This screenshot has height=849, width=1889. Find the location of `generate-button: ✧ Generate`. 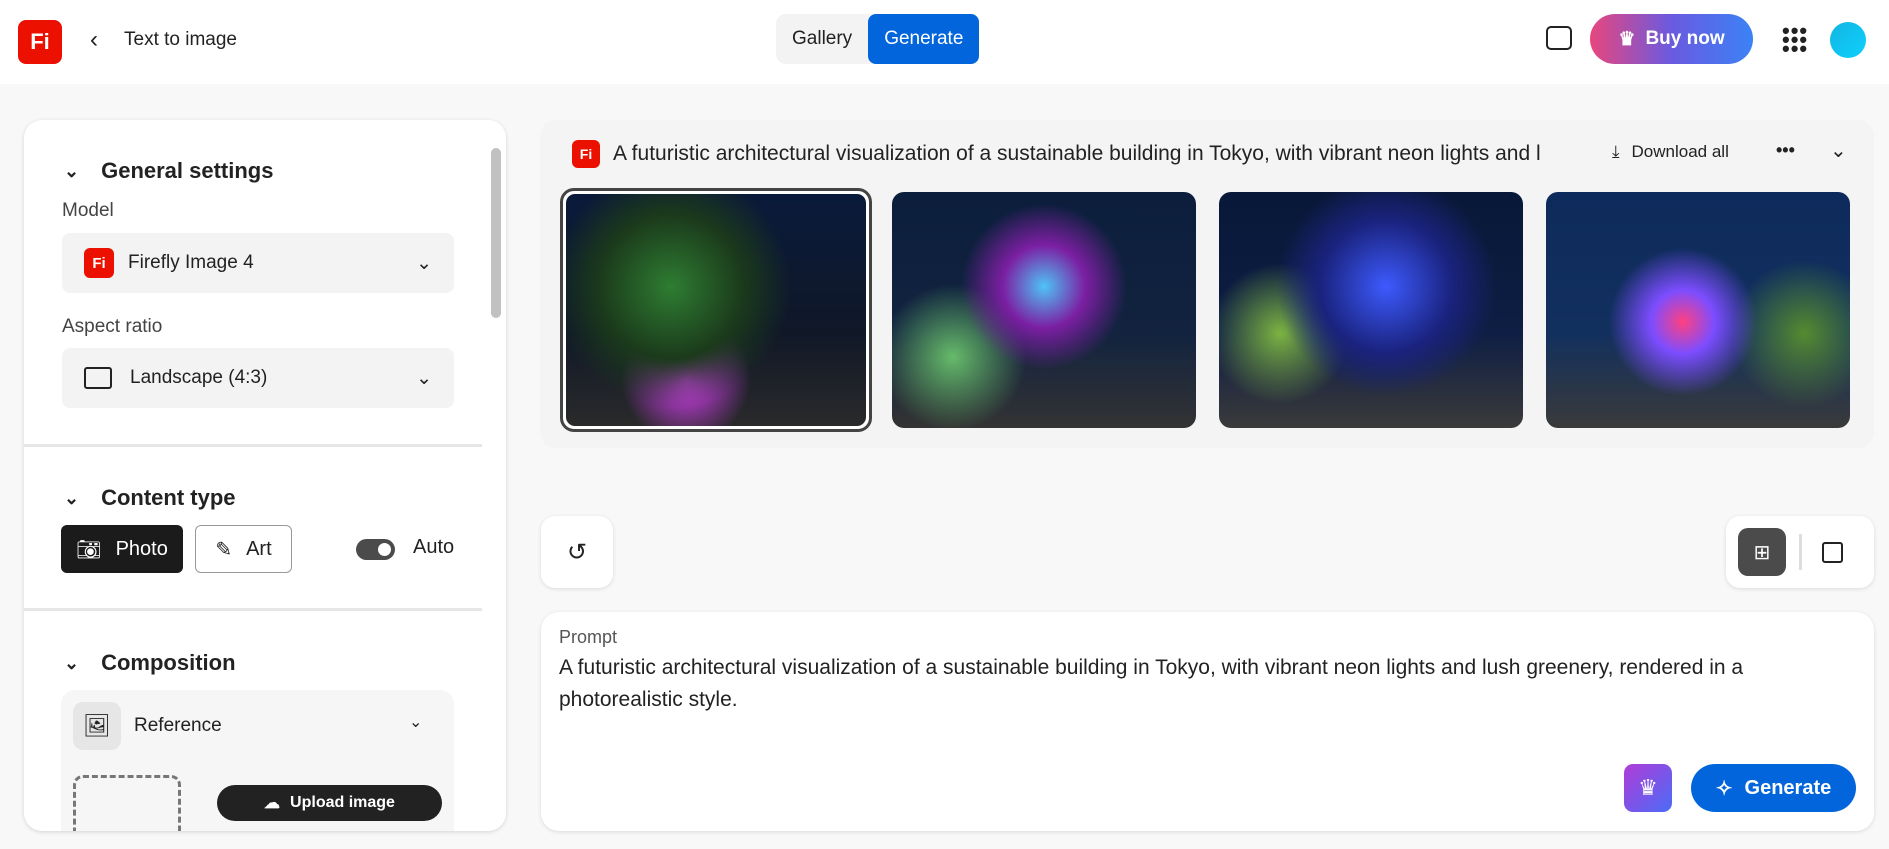

generate-button: ✧ Generate is located at coordinates (1773, 788).